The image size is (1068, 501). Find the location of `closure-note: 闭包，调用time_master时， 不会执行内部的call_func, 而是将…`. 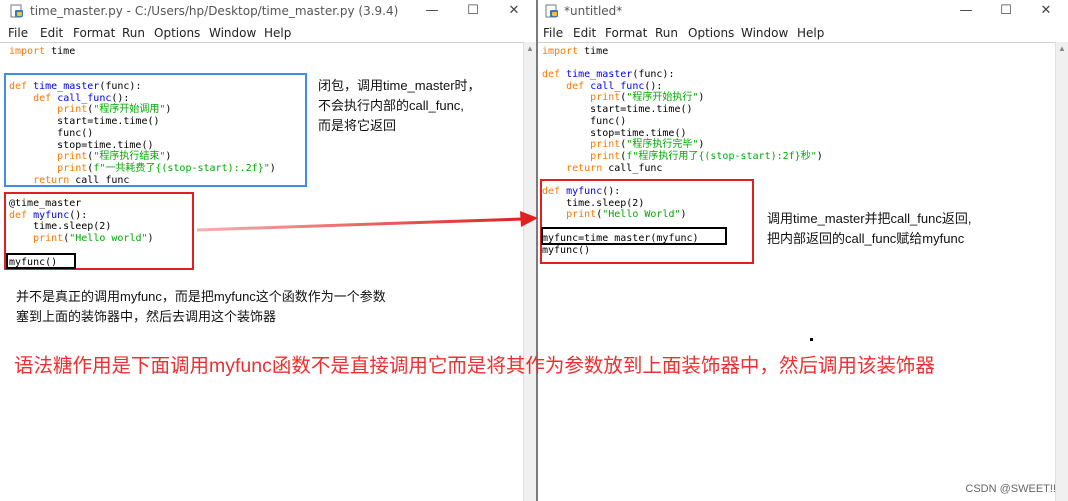

closure-note: 闭包，调用time_master时， 不会执行内部的call_func, 而是将… is located at coordinates (399, 106).